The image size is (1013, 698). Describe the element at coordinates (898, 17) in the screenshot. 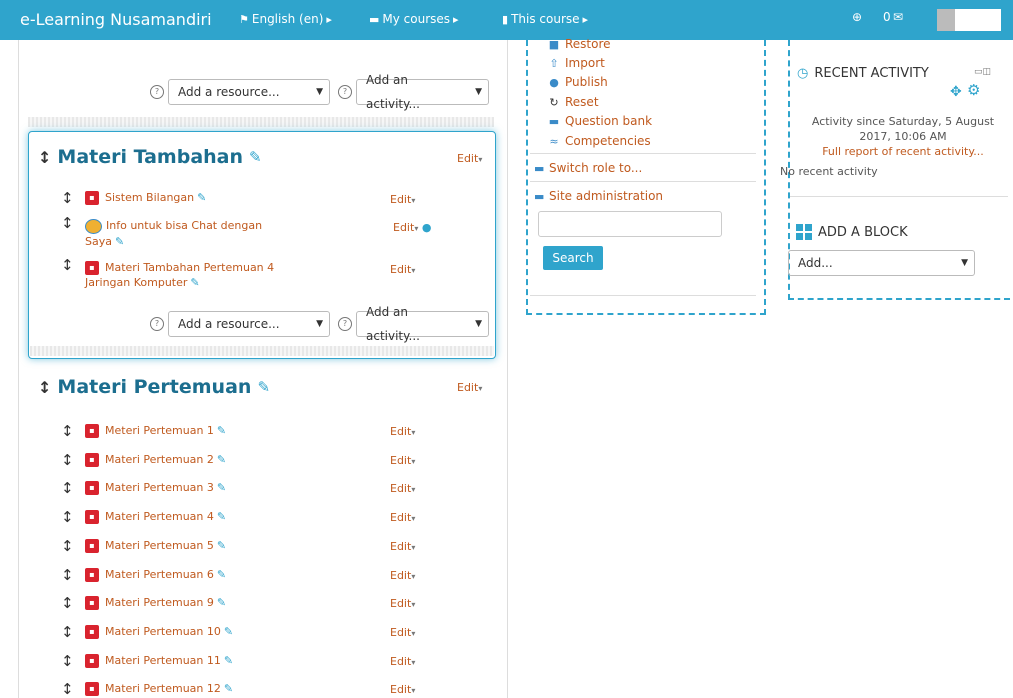

I see `envelope-icon: ✉` at that location.